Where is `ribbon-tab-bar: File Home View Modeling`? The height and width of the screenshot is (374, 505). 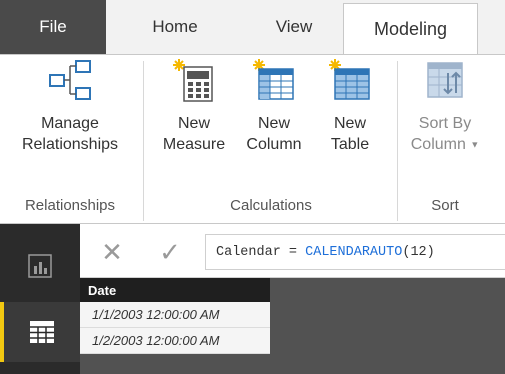
ribbon-tab-bar: File Home View Modeling is located at coordinates (252, 27).